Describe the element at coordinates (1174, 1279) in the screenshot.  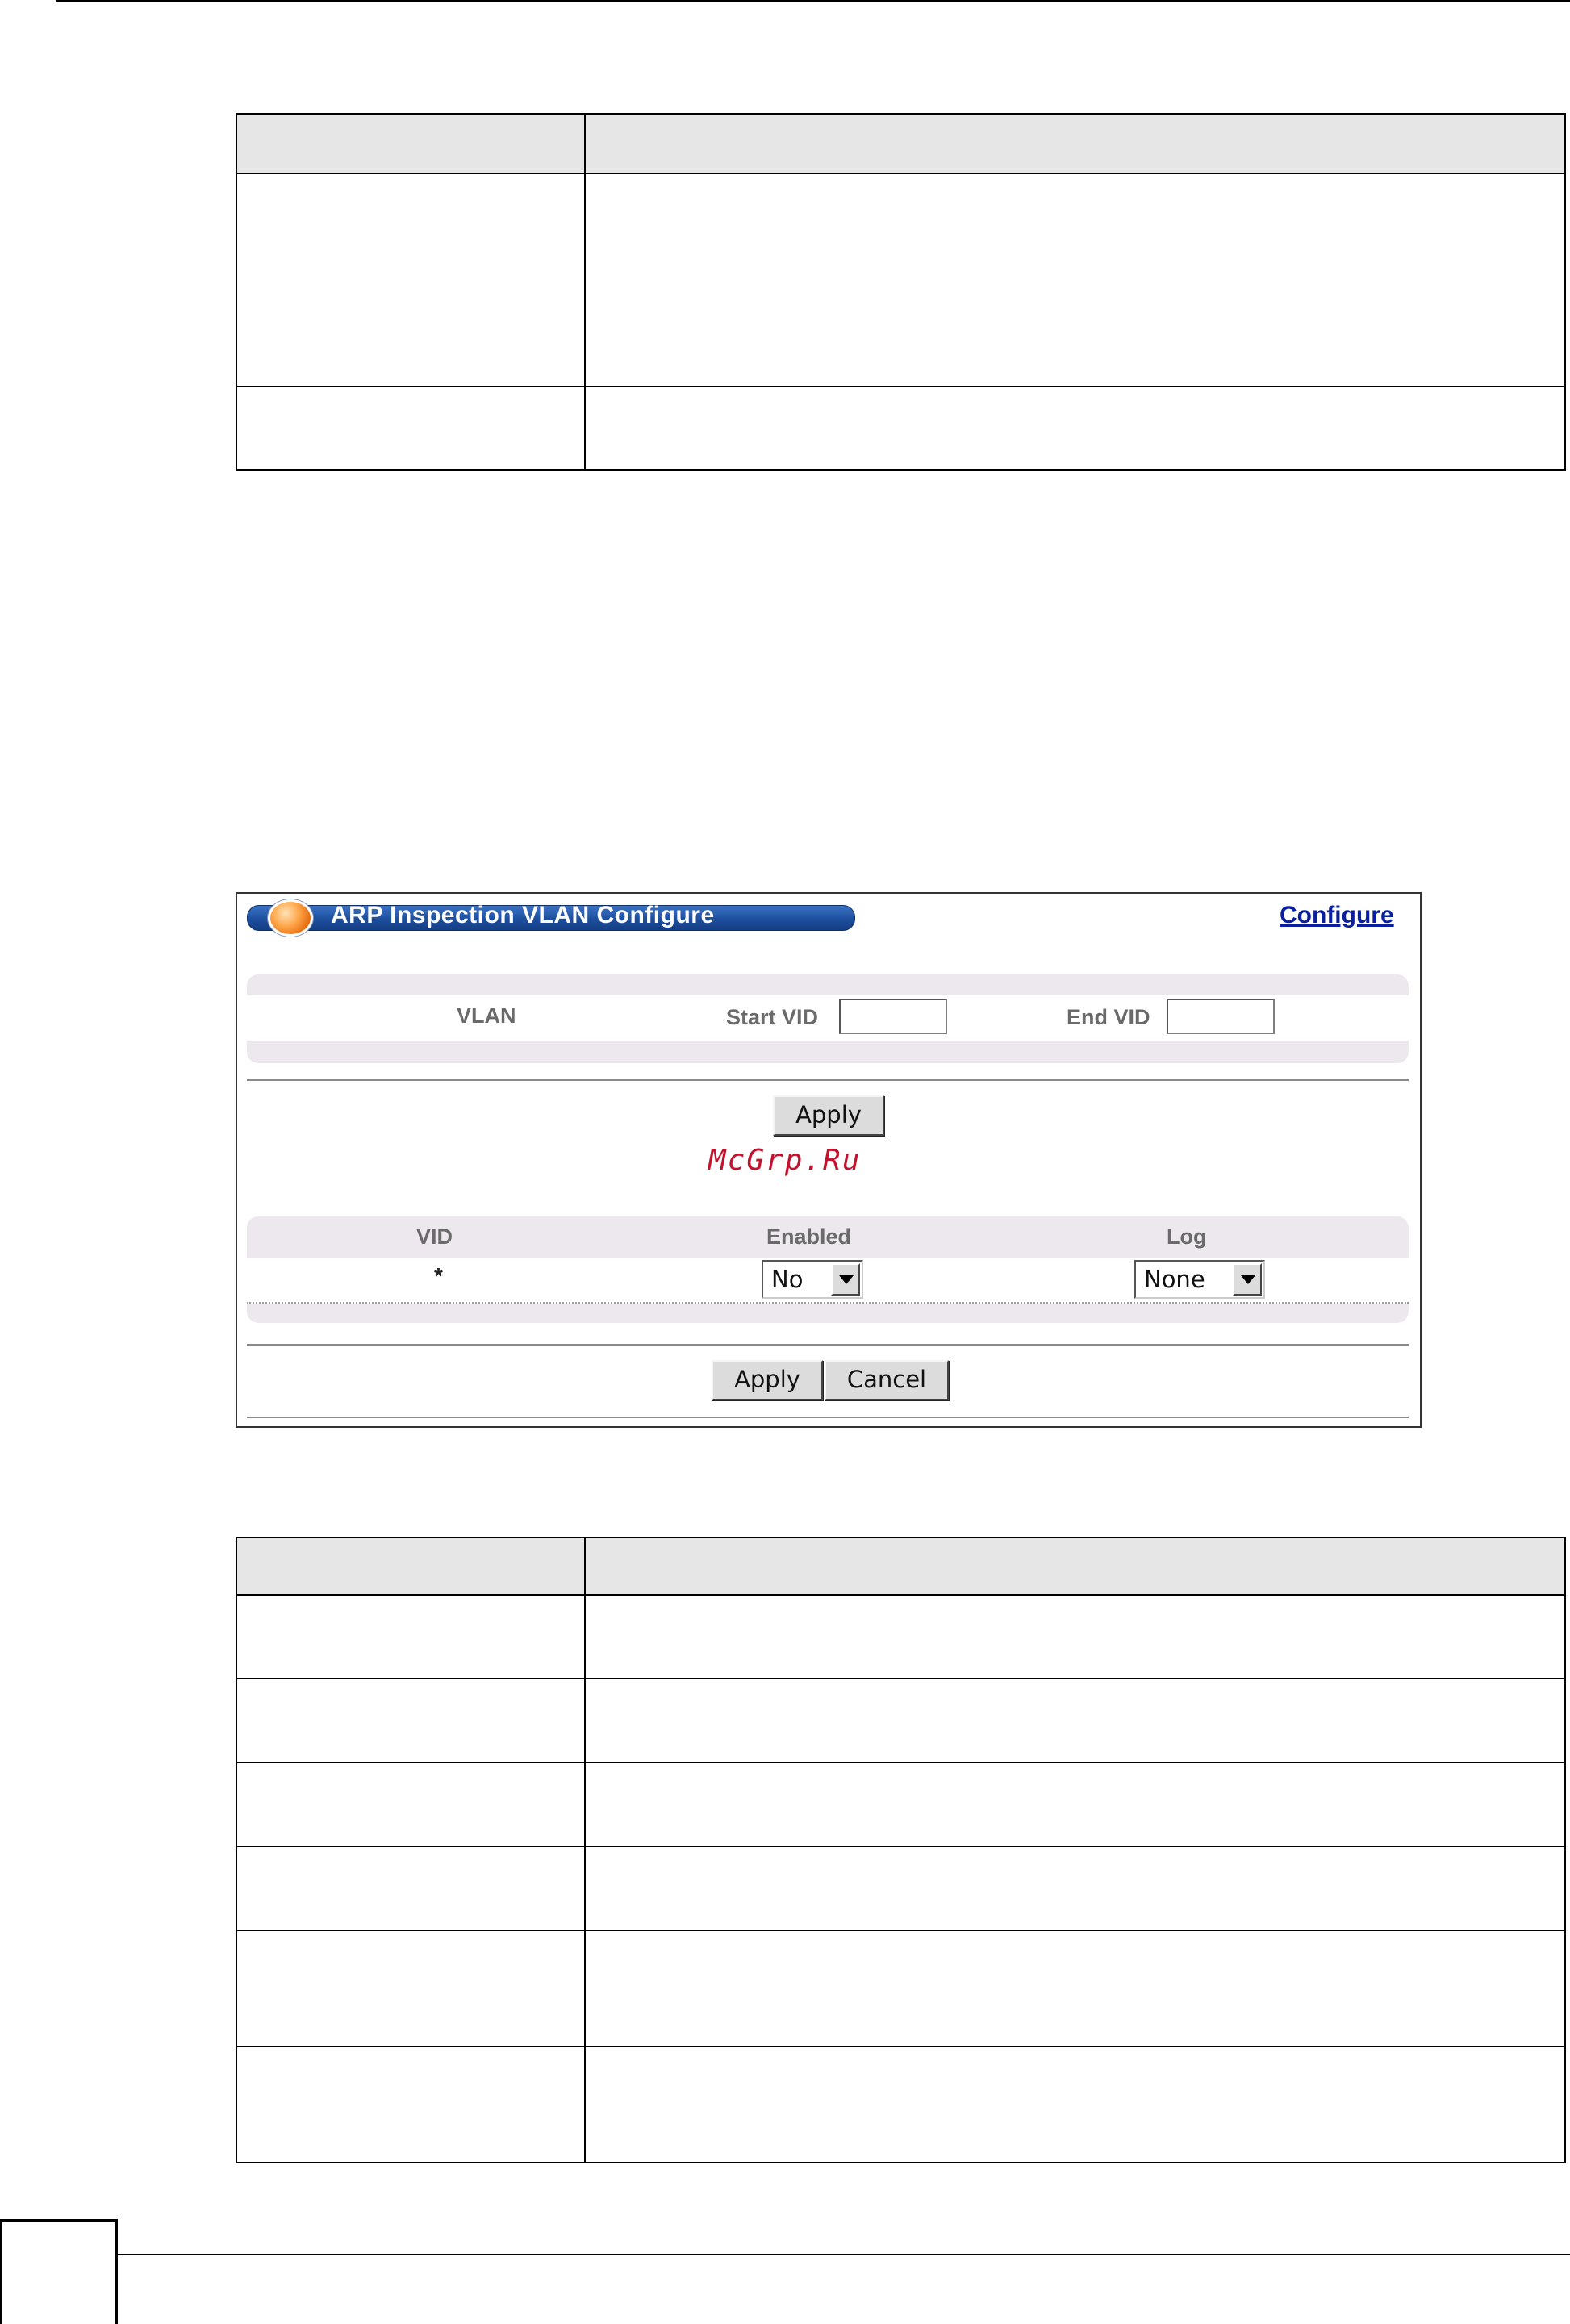
I see `log-select-value: None` at that location.